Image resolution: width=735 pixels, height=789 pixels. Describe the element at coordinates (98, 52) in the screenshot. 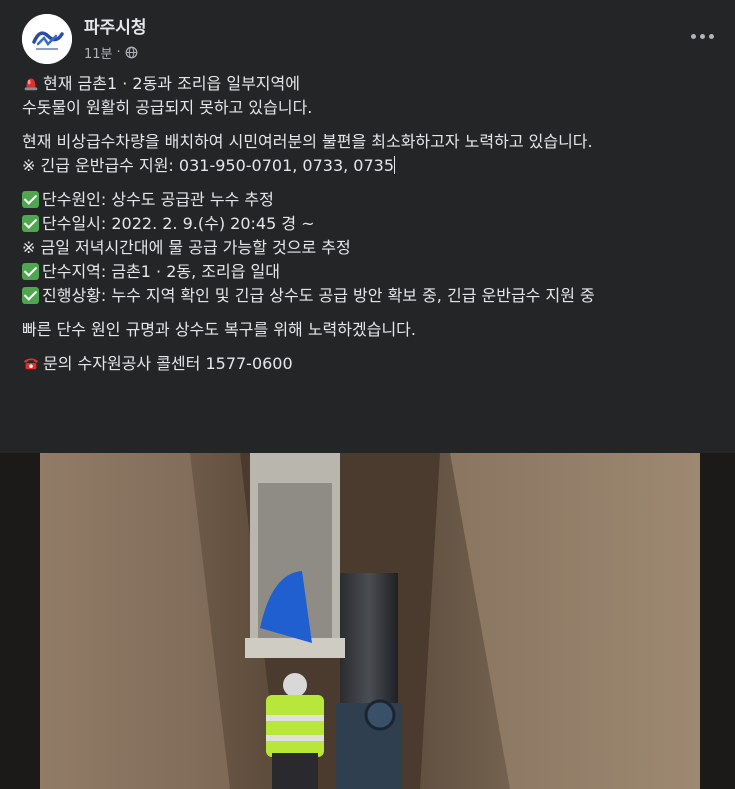

I see `post-time-link: 11분` at that location.